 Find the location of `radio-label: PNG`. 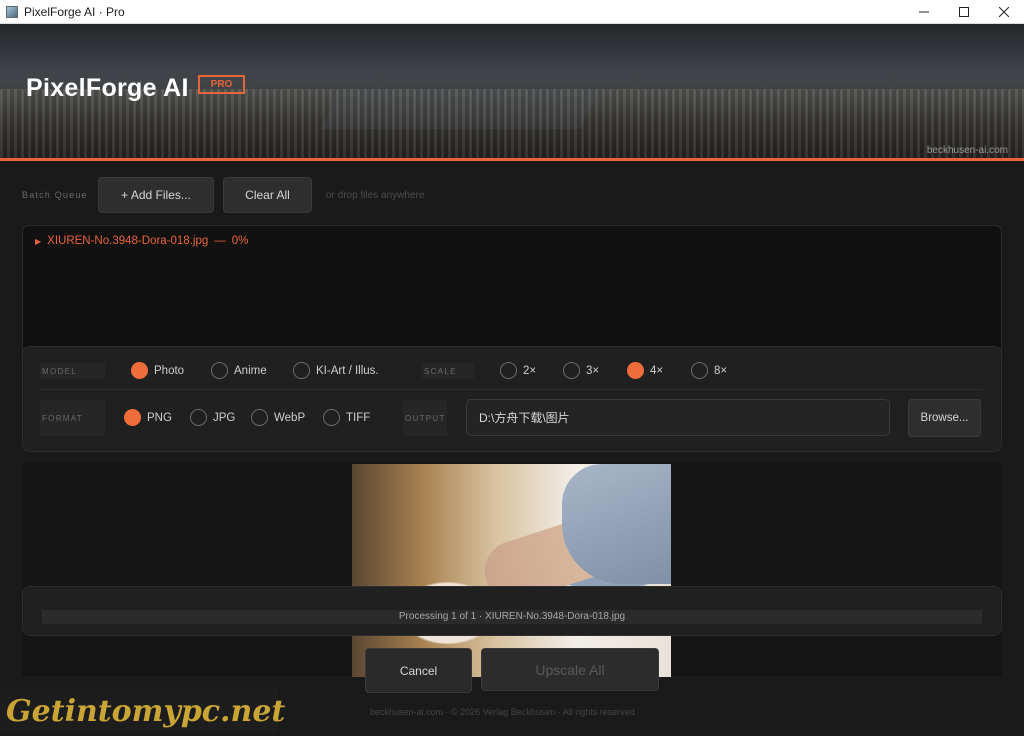

radio-label: PNG is located at coordinates (159, 417).